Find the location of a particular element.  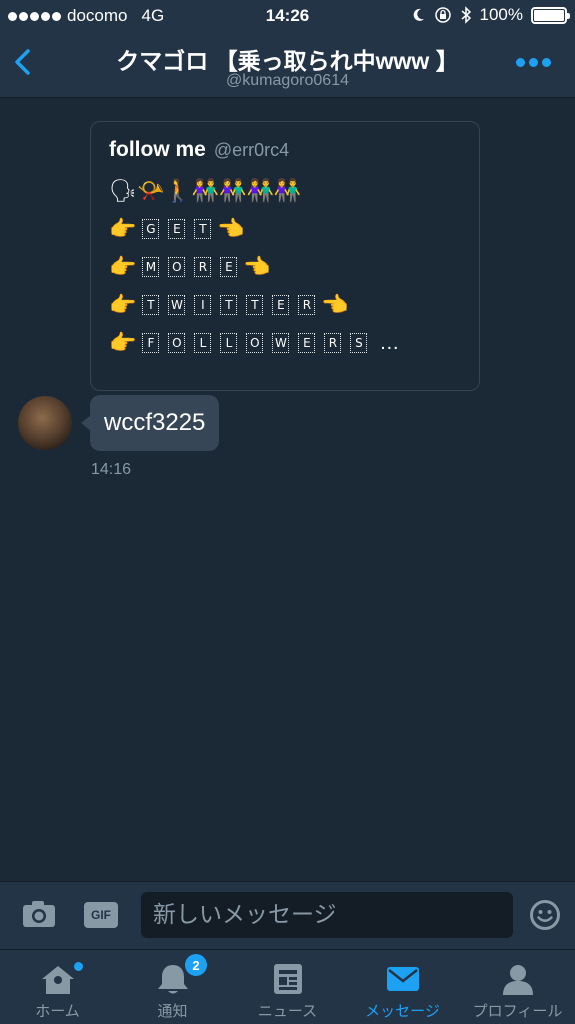

quoted-tweet-name: follow me is located at coordinates (157, 149).